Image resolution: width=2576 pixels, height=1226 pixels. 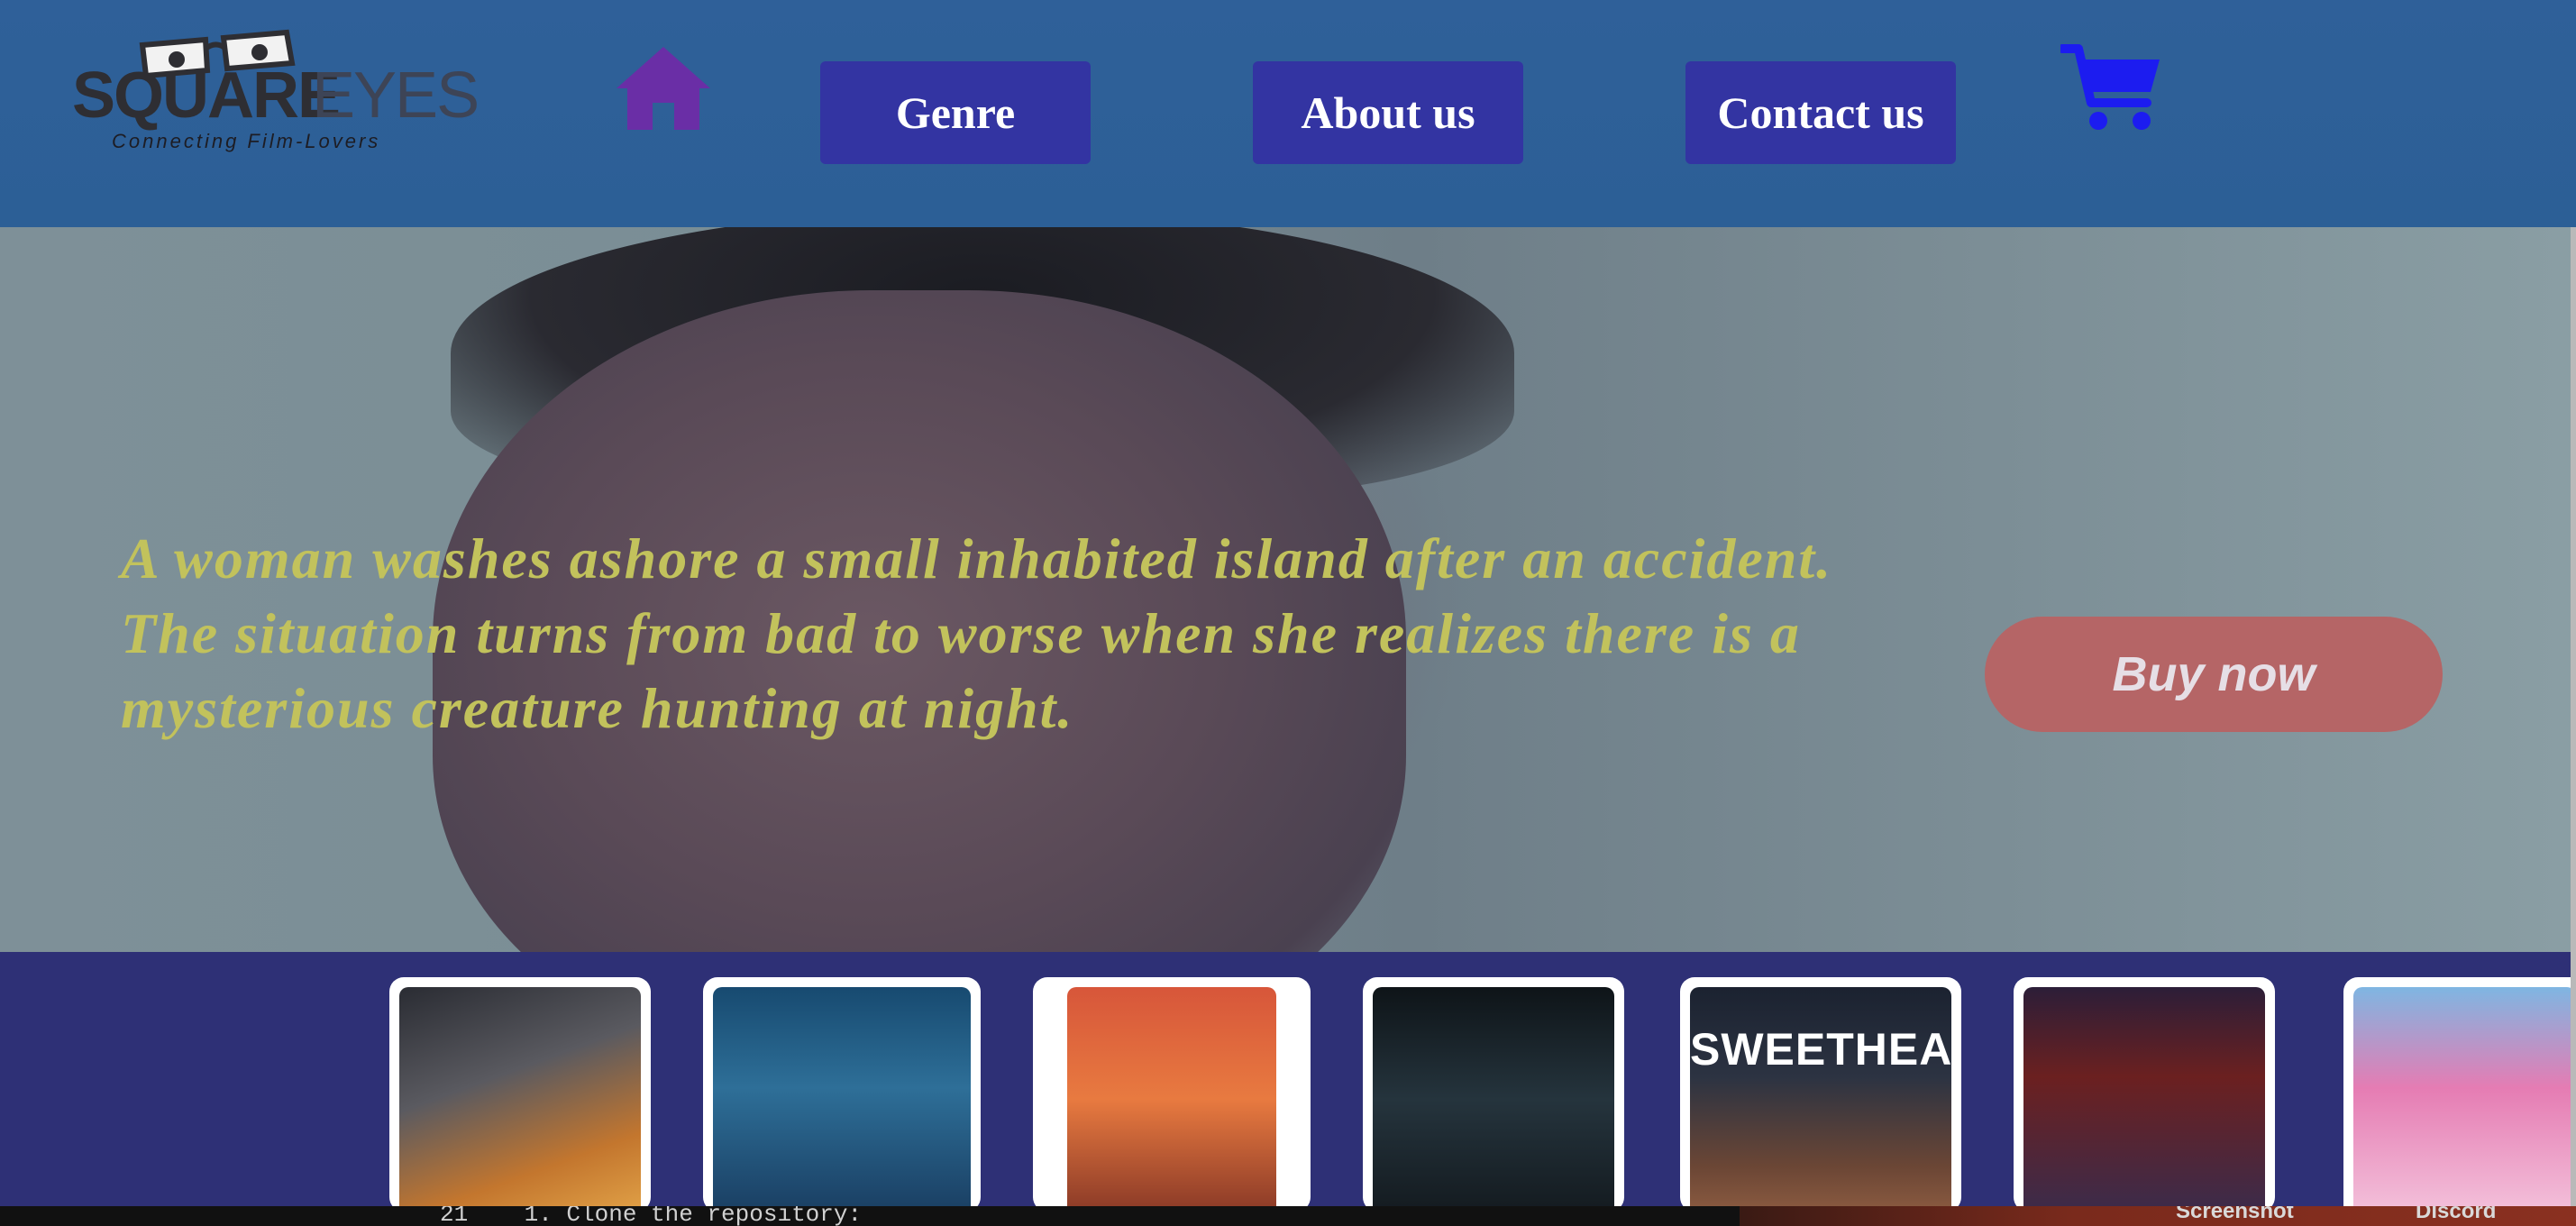 What do you see at coordinates (651, 1216) in the screenshot?
I see `editor-line: 21 1. Clone the repository:` at bounding box center [651, 1216].